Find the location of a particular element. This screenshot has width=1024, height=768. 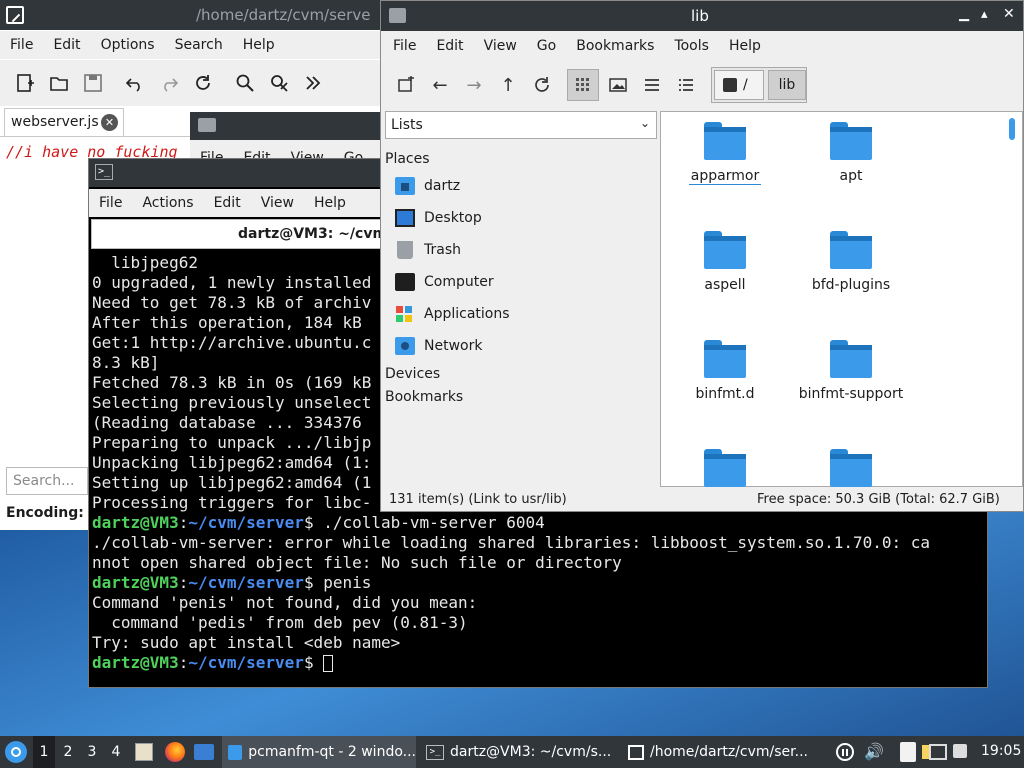

sidebar-item-label: dartz is located at coordinates (442, 186).